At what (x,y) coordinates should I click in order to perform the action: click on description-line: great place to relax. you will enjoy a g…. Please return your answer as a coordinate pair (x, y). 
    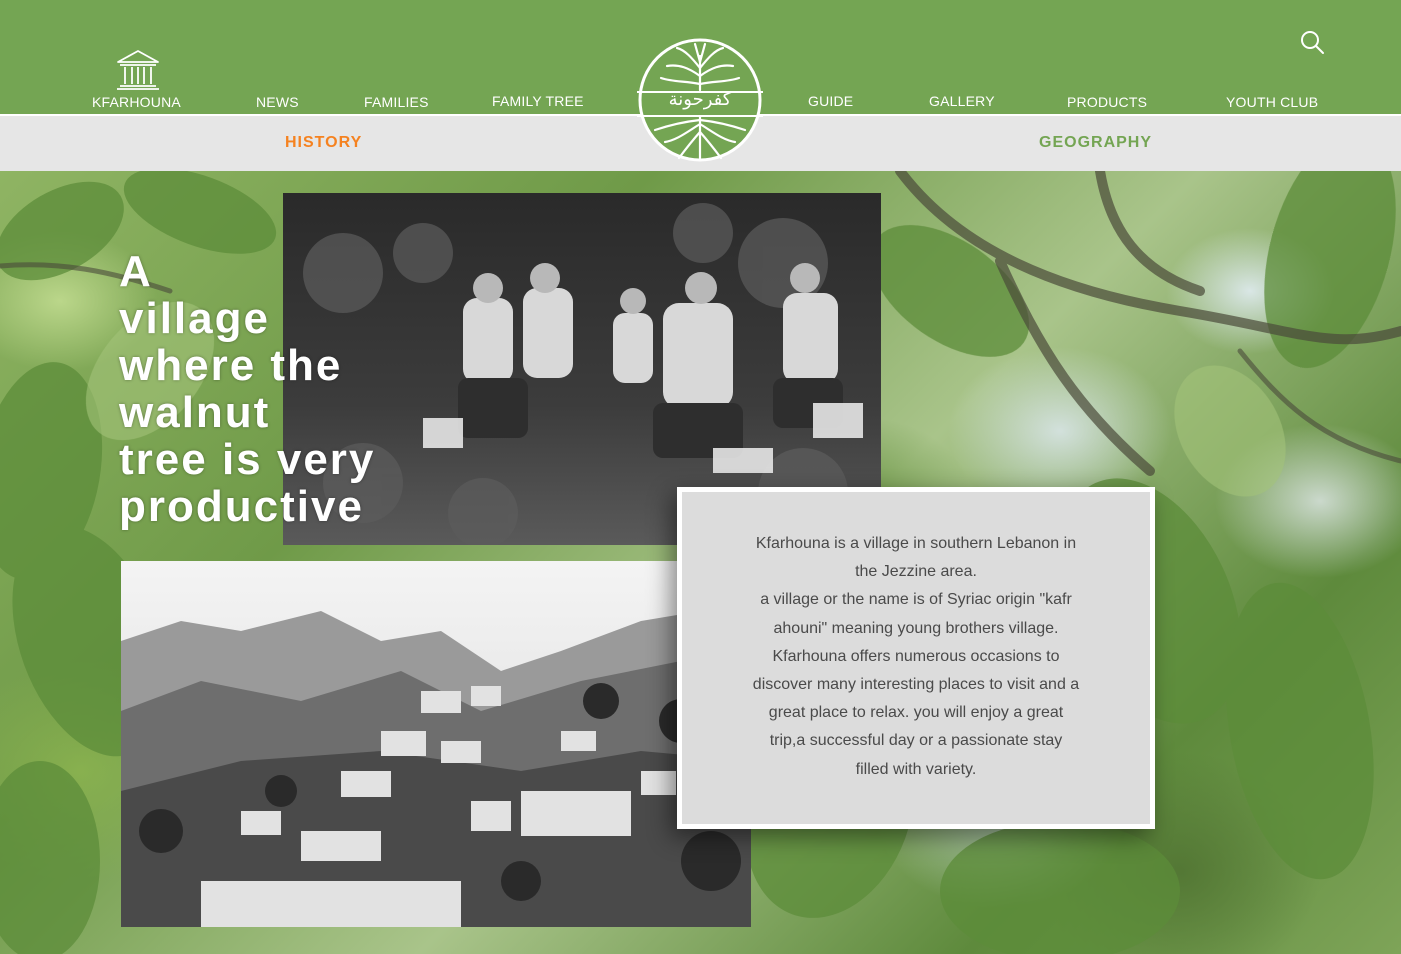
    Looking at the image, I should click on (916, 713).